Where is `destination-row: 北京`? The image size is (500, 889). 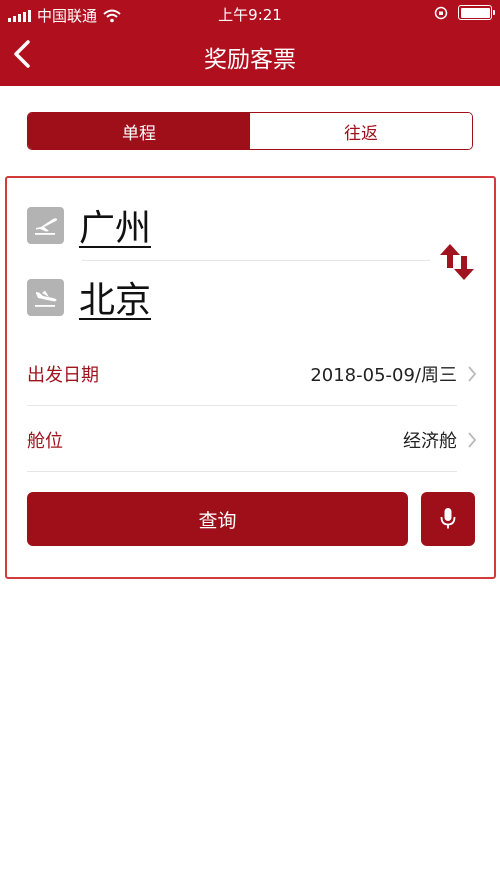
destination-row: 北京 is located at coordinates (89, 297).